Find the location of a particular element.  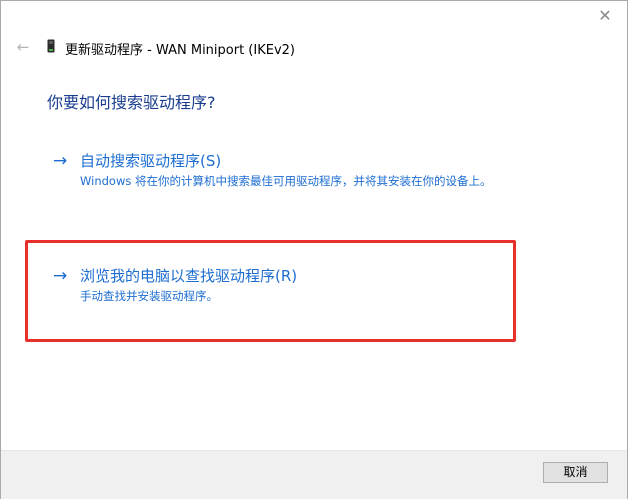

browse-computer-description: 手动查找并安装驱动程序。 is located at coordinates (149, 296).